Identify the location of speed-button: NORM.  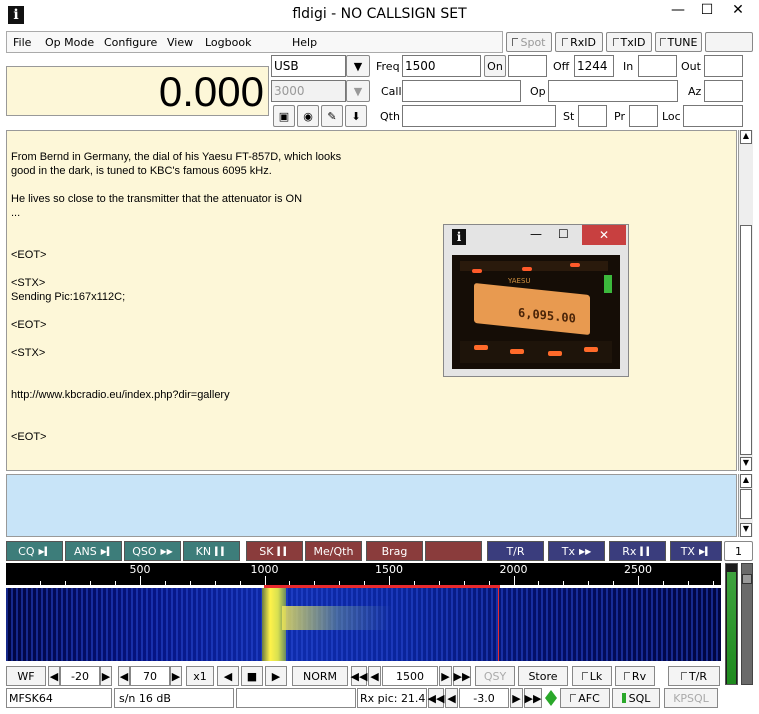
(320, 676).